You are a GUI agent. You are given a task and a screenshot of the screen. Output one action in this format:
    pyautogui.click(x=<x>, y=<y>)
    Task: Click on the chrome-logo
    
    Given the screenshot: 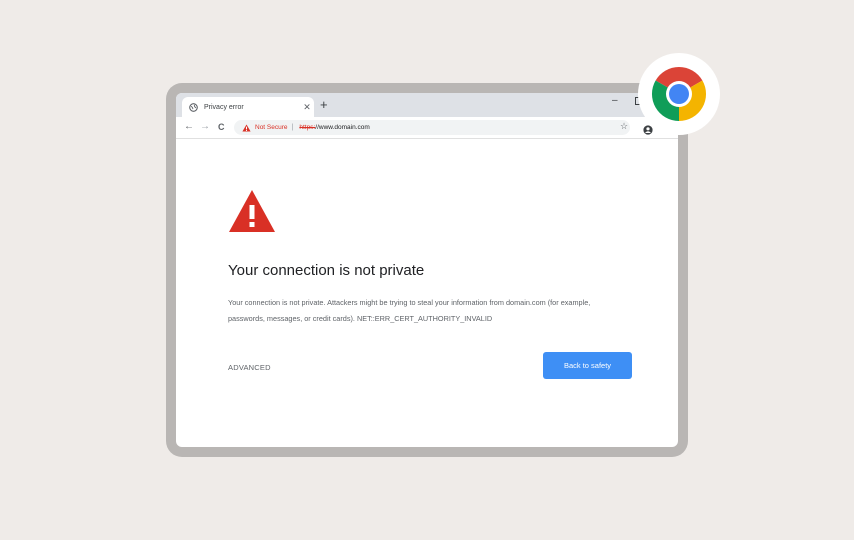 What is the action you would take?
    pyautogui.click(x=679, y=94)
    